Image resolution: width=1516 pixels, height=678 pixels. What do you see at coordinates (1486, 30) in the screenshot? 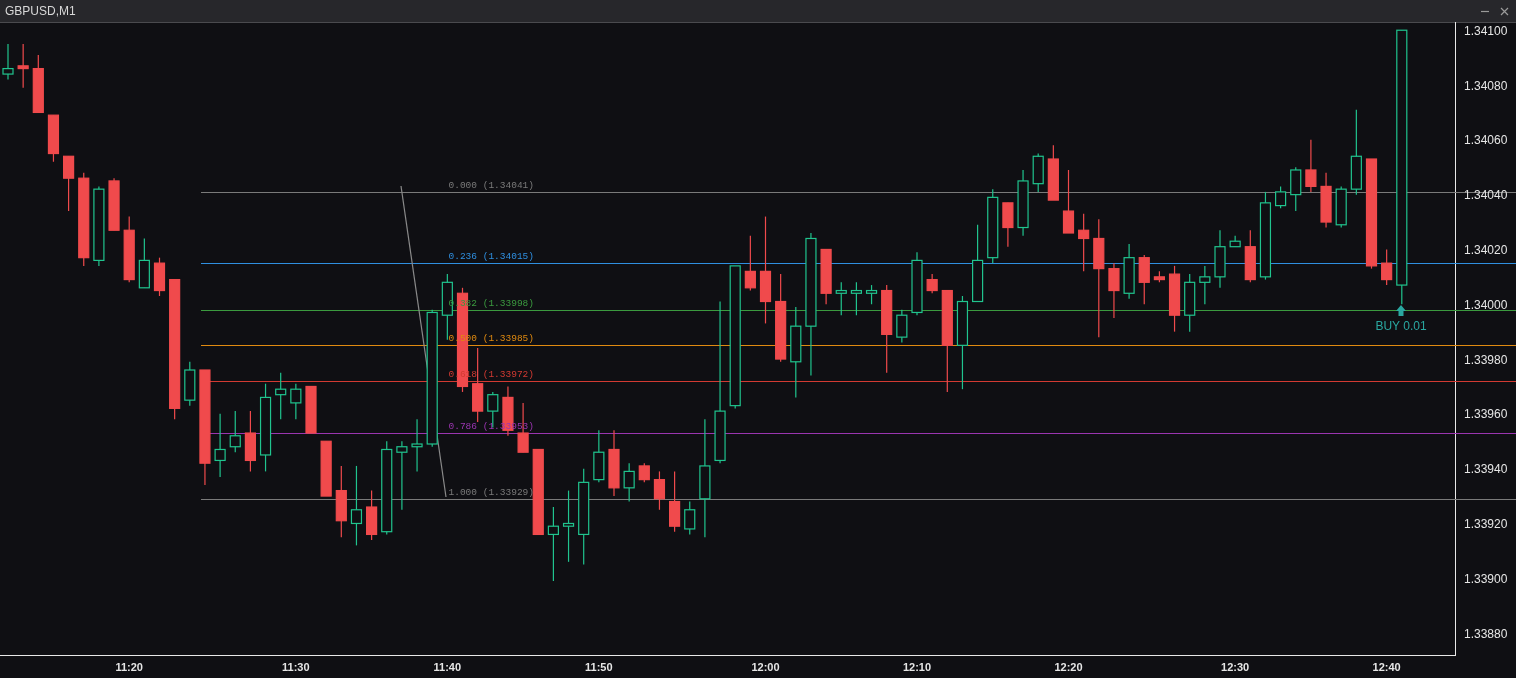
I see `price-label: 1.34100` at bounding box center [1486, 30].